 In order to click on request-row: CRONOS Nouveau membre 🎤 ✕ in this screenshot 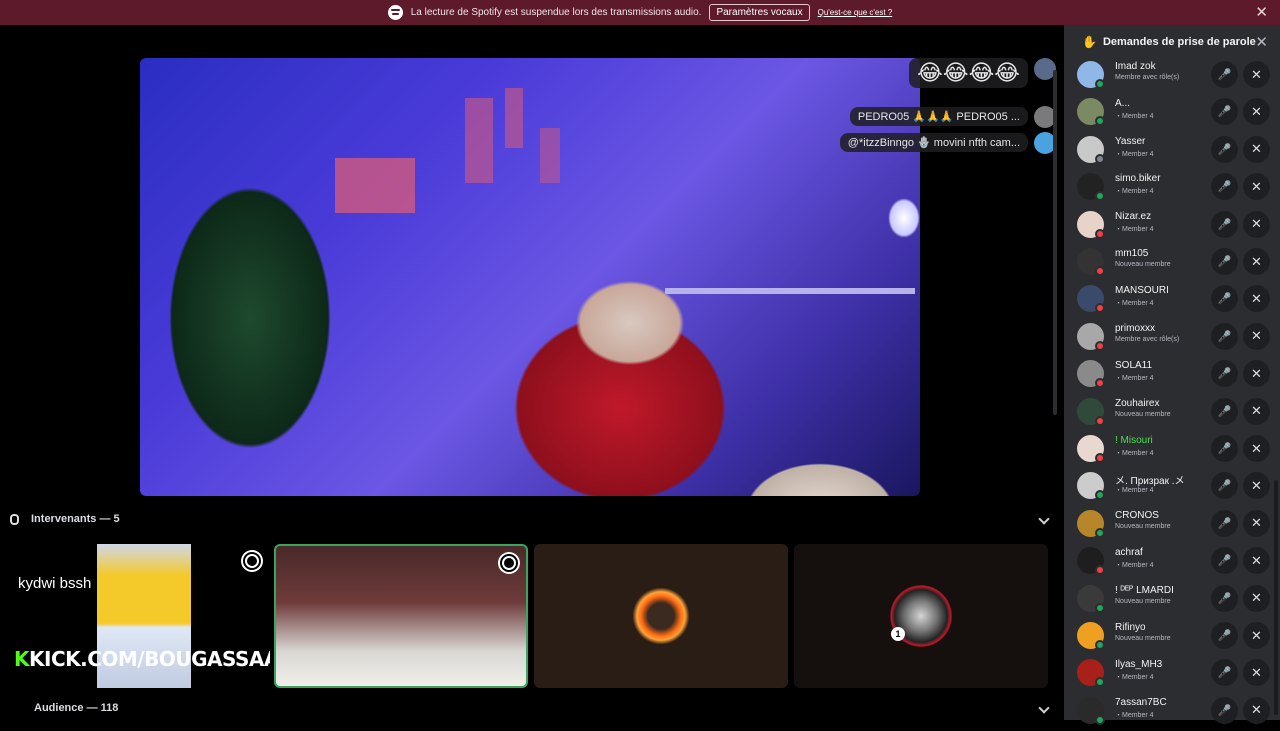, I will do `click(1172, 525)`.